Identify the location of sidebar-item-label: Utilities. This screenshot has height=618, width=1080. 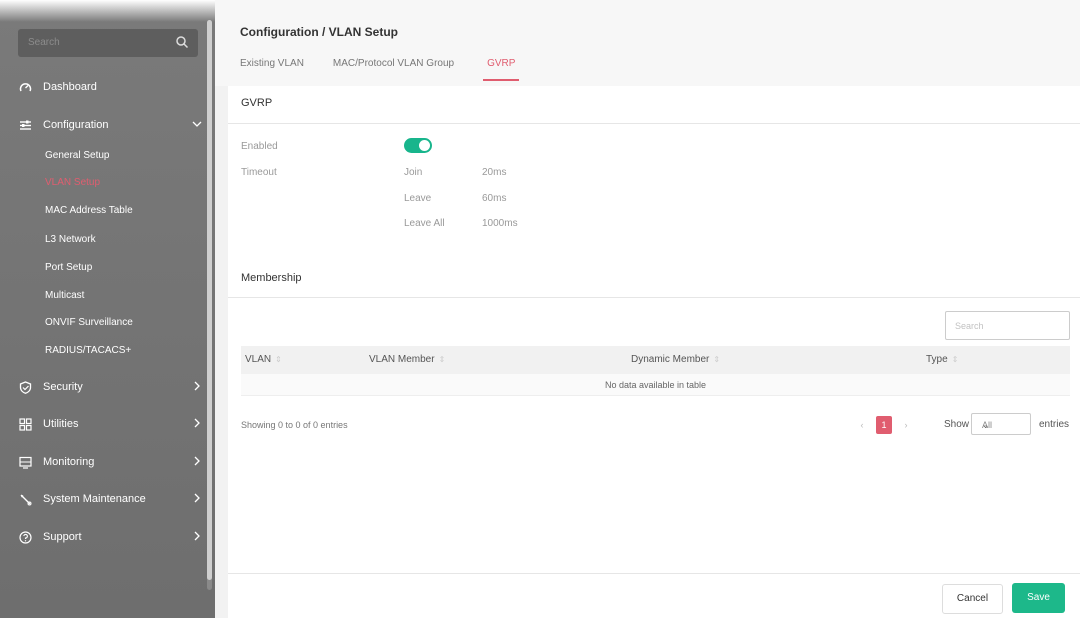
(61, 424).